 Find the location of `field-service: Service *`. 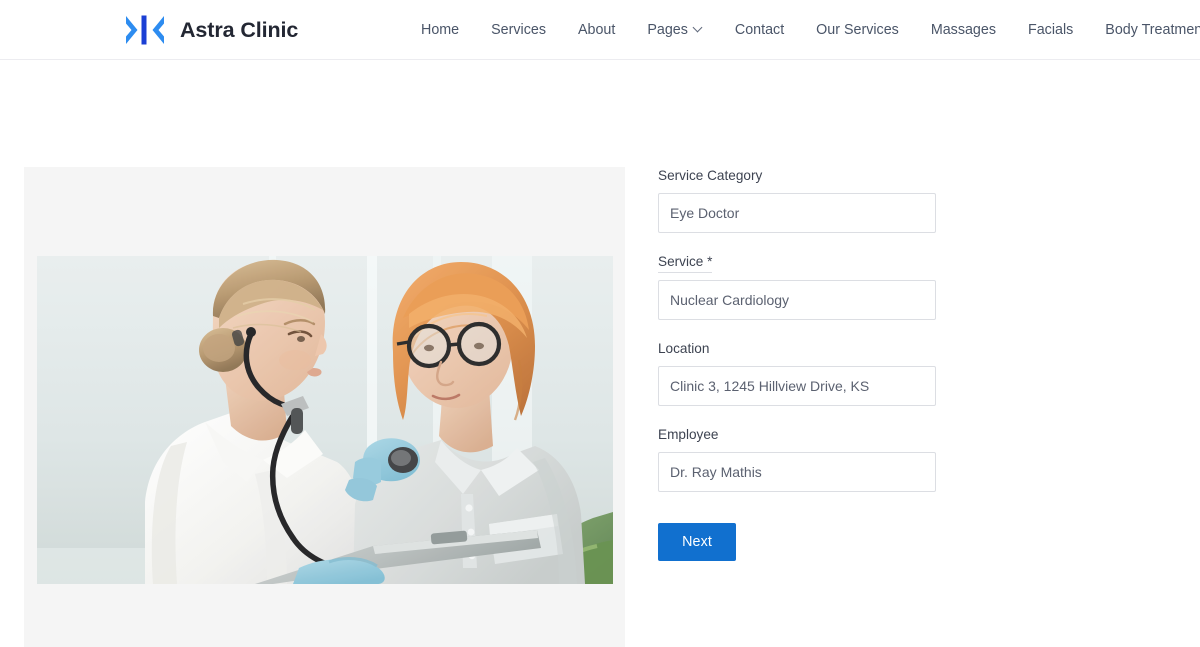

field-service: Service * is located at coordinates (797, 286).